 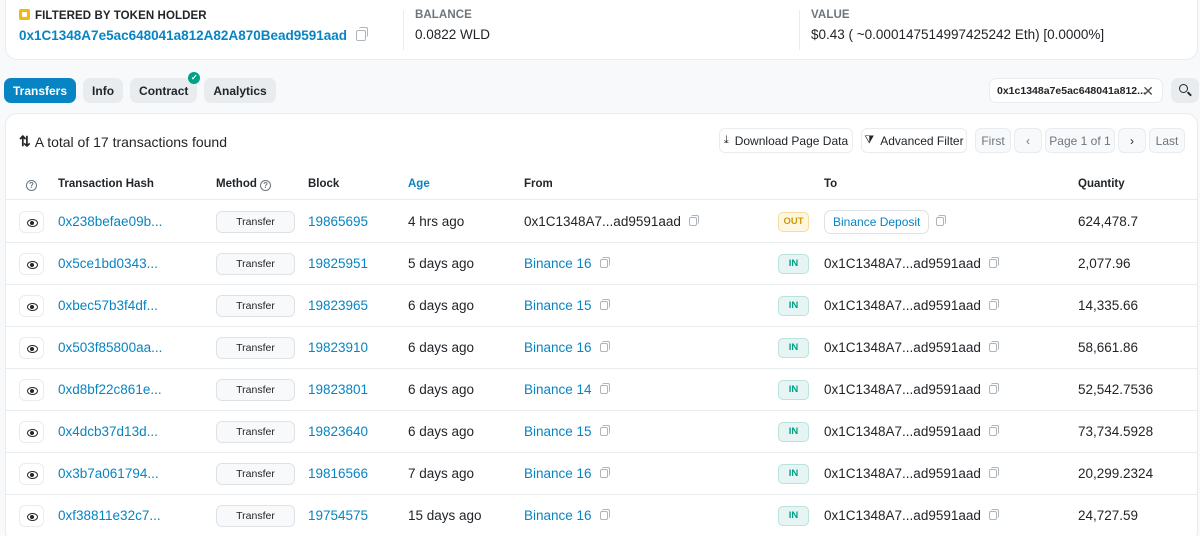 I want to click on block-link: 19865695, so click(x=338, y=221).